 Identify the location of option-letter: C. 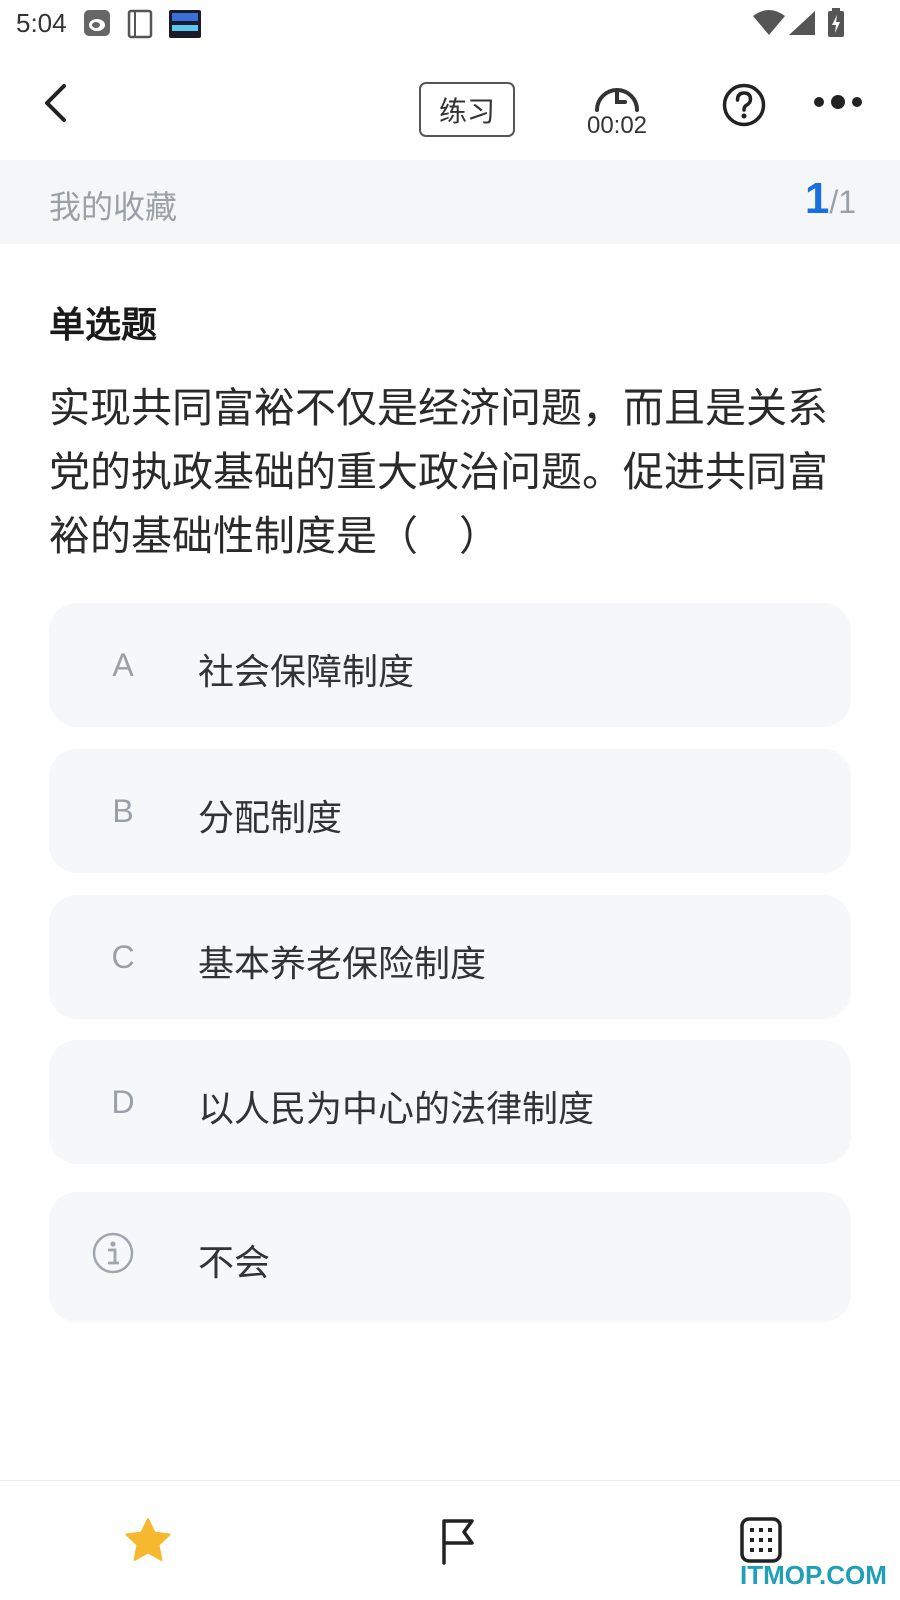
(123, 957).